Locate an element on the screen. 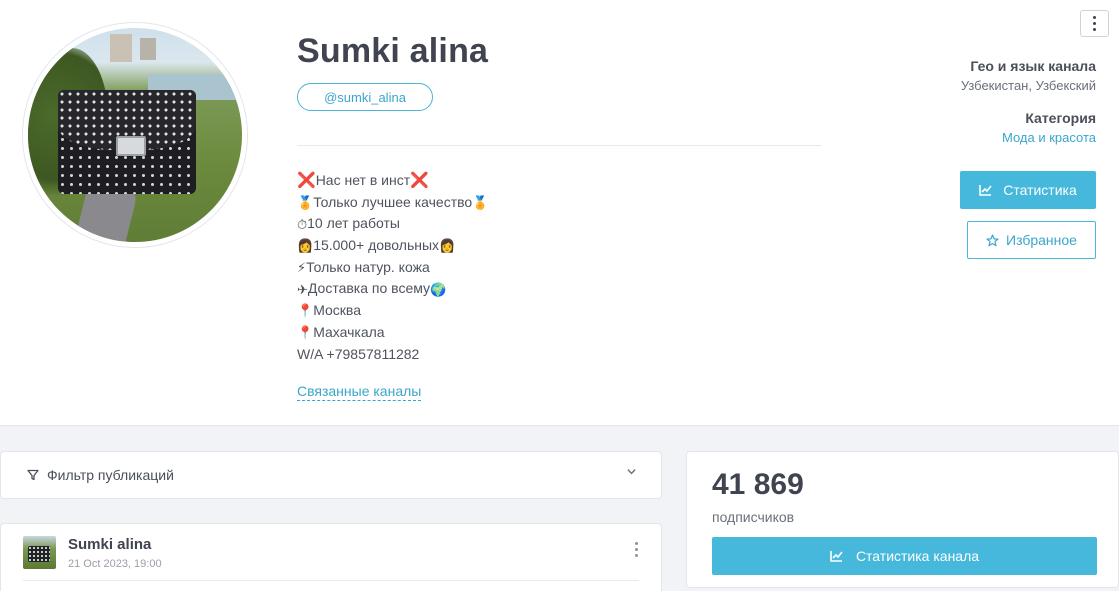 Image resolution: width=1119 pixels, height=591 pixels. favorite-button: Избранное is located at coordinates (1031, 240).